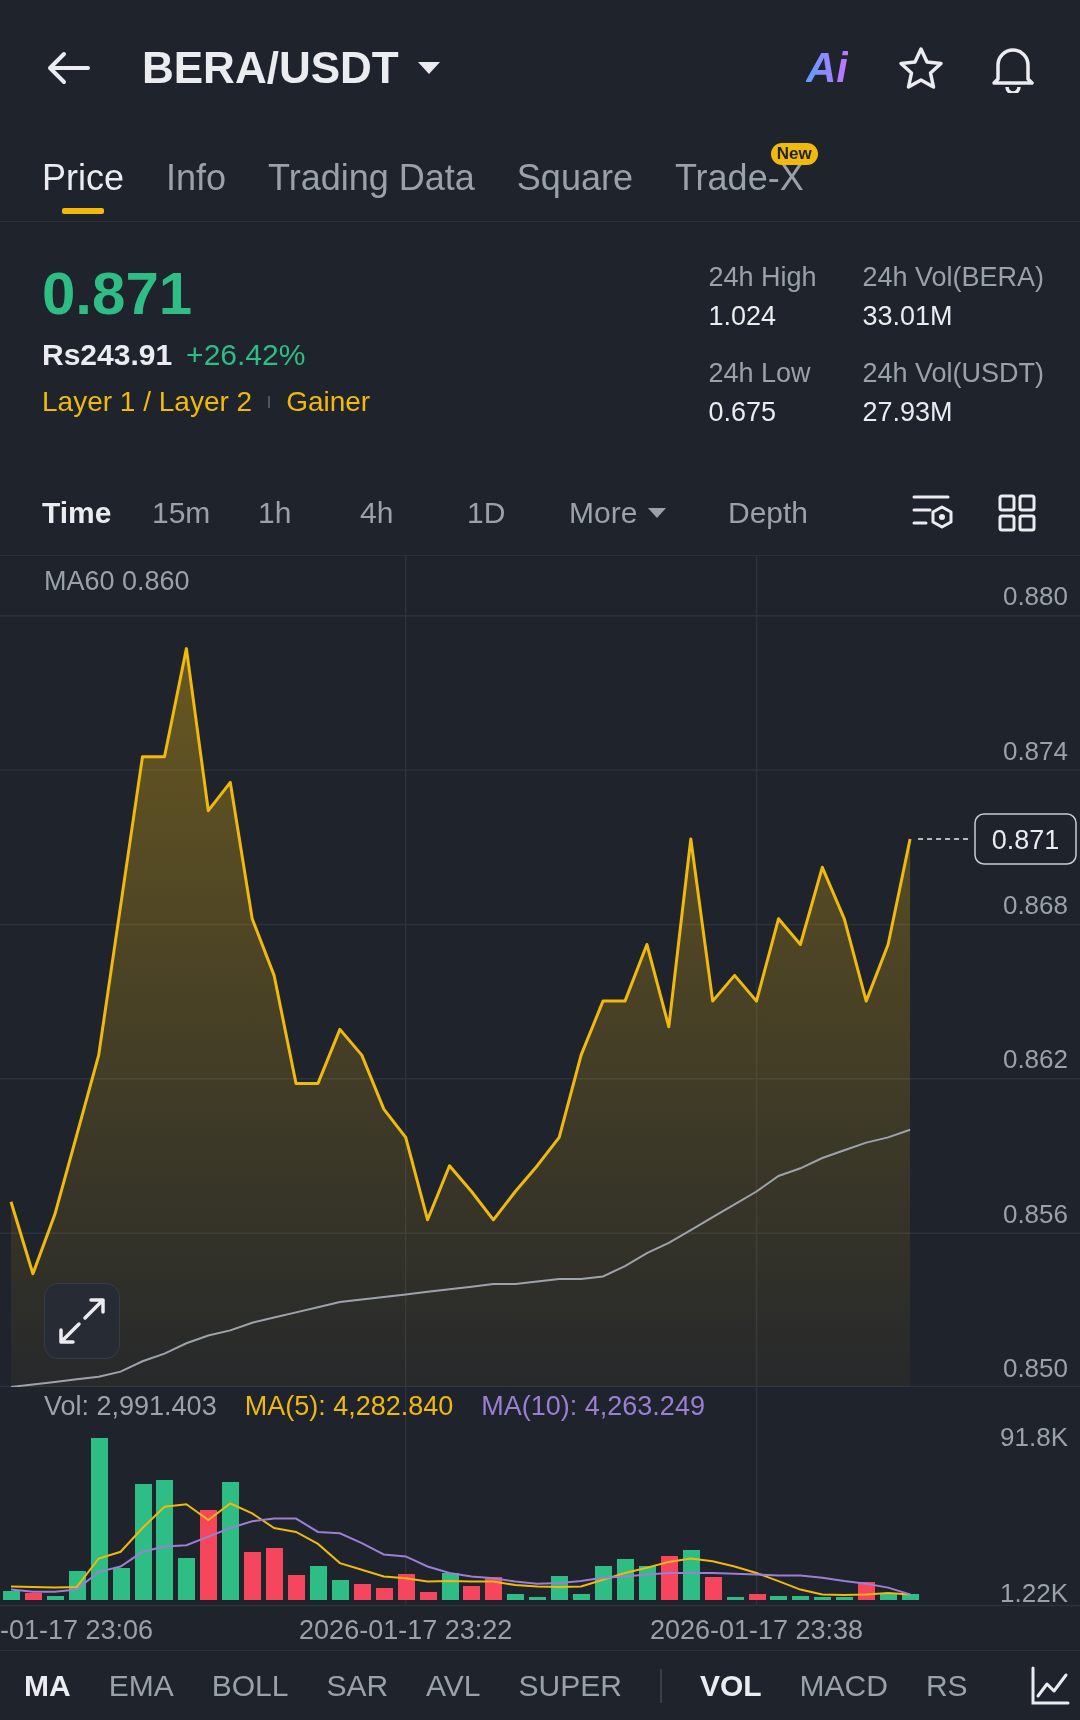  Describe the element at coordinates (908, 316) in the screenshot. I see `stat-value: 33.01M` at that location.